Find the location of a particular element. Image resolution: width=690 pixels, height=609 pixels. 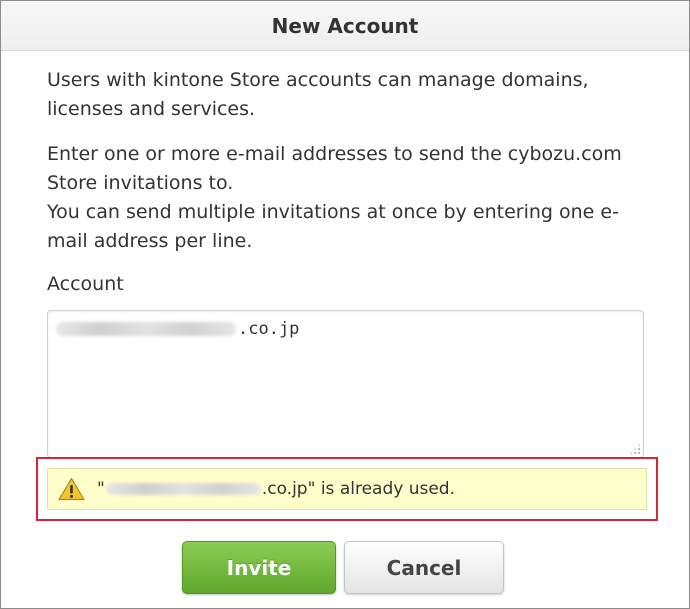

account-textarea-value: .co.jp is located at coordinates (177, 329).